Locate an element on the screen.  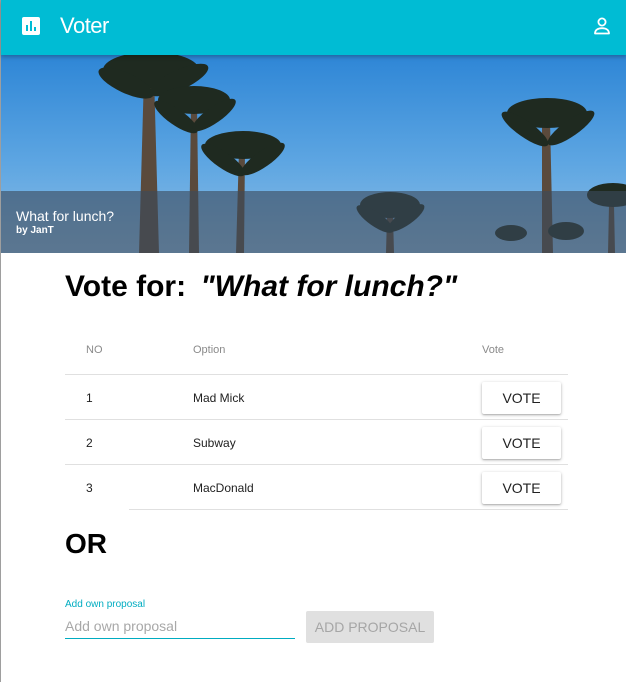
app-title: Voter is located at coordinates (84, 25).